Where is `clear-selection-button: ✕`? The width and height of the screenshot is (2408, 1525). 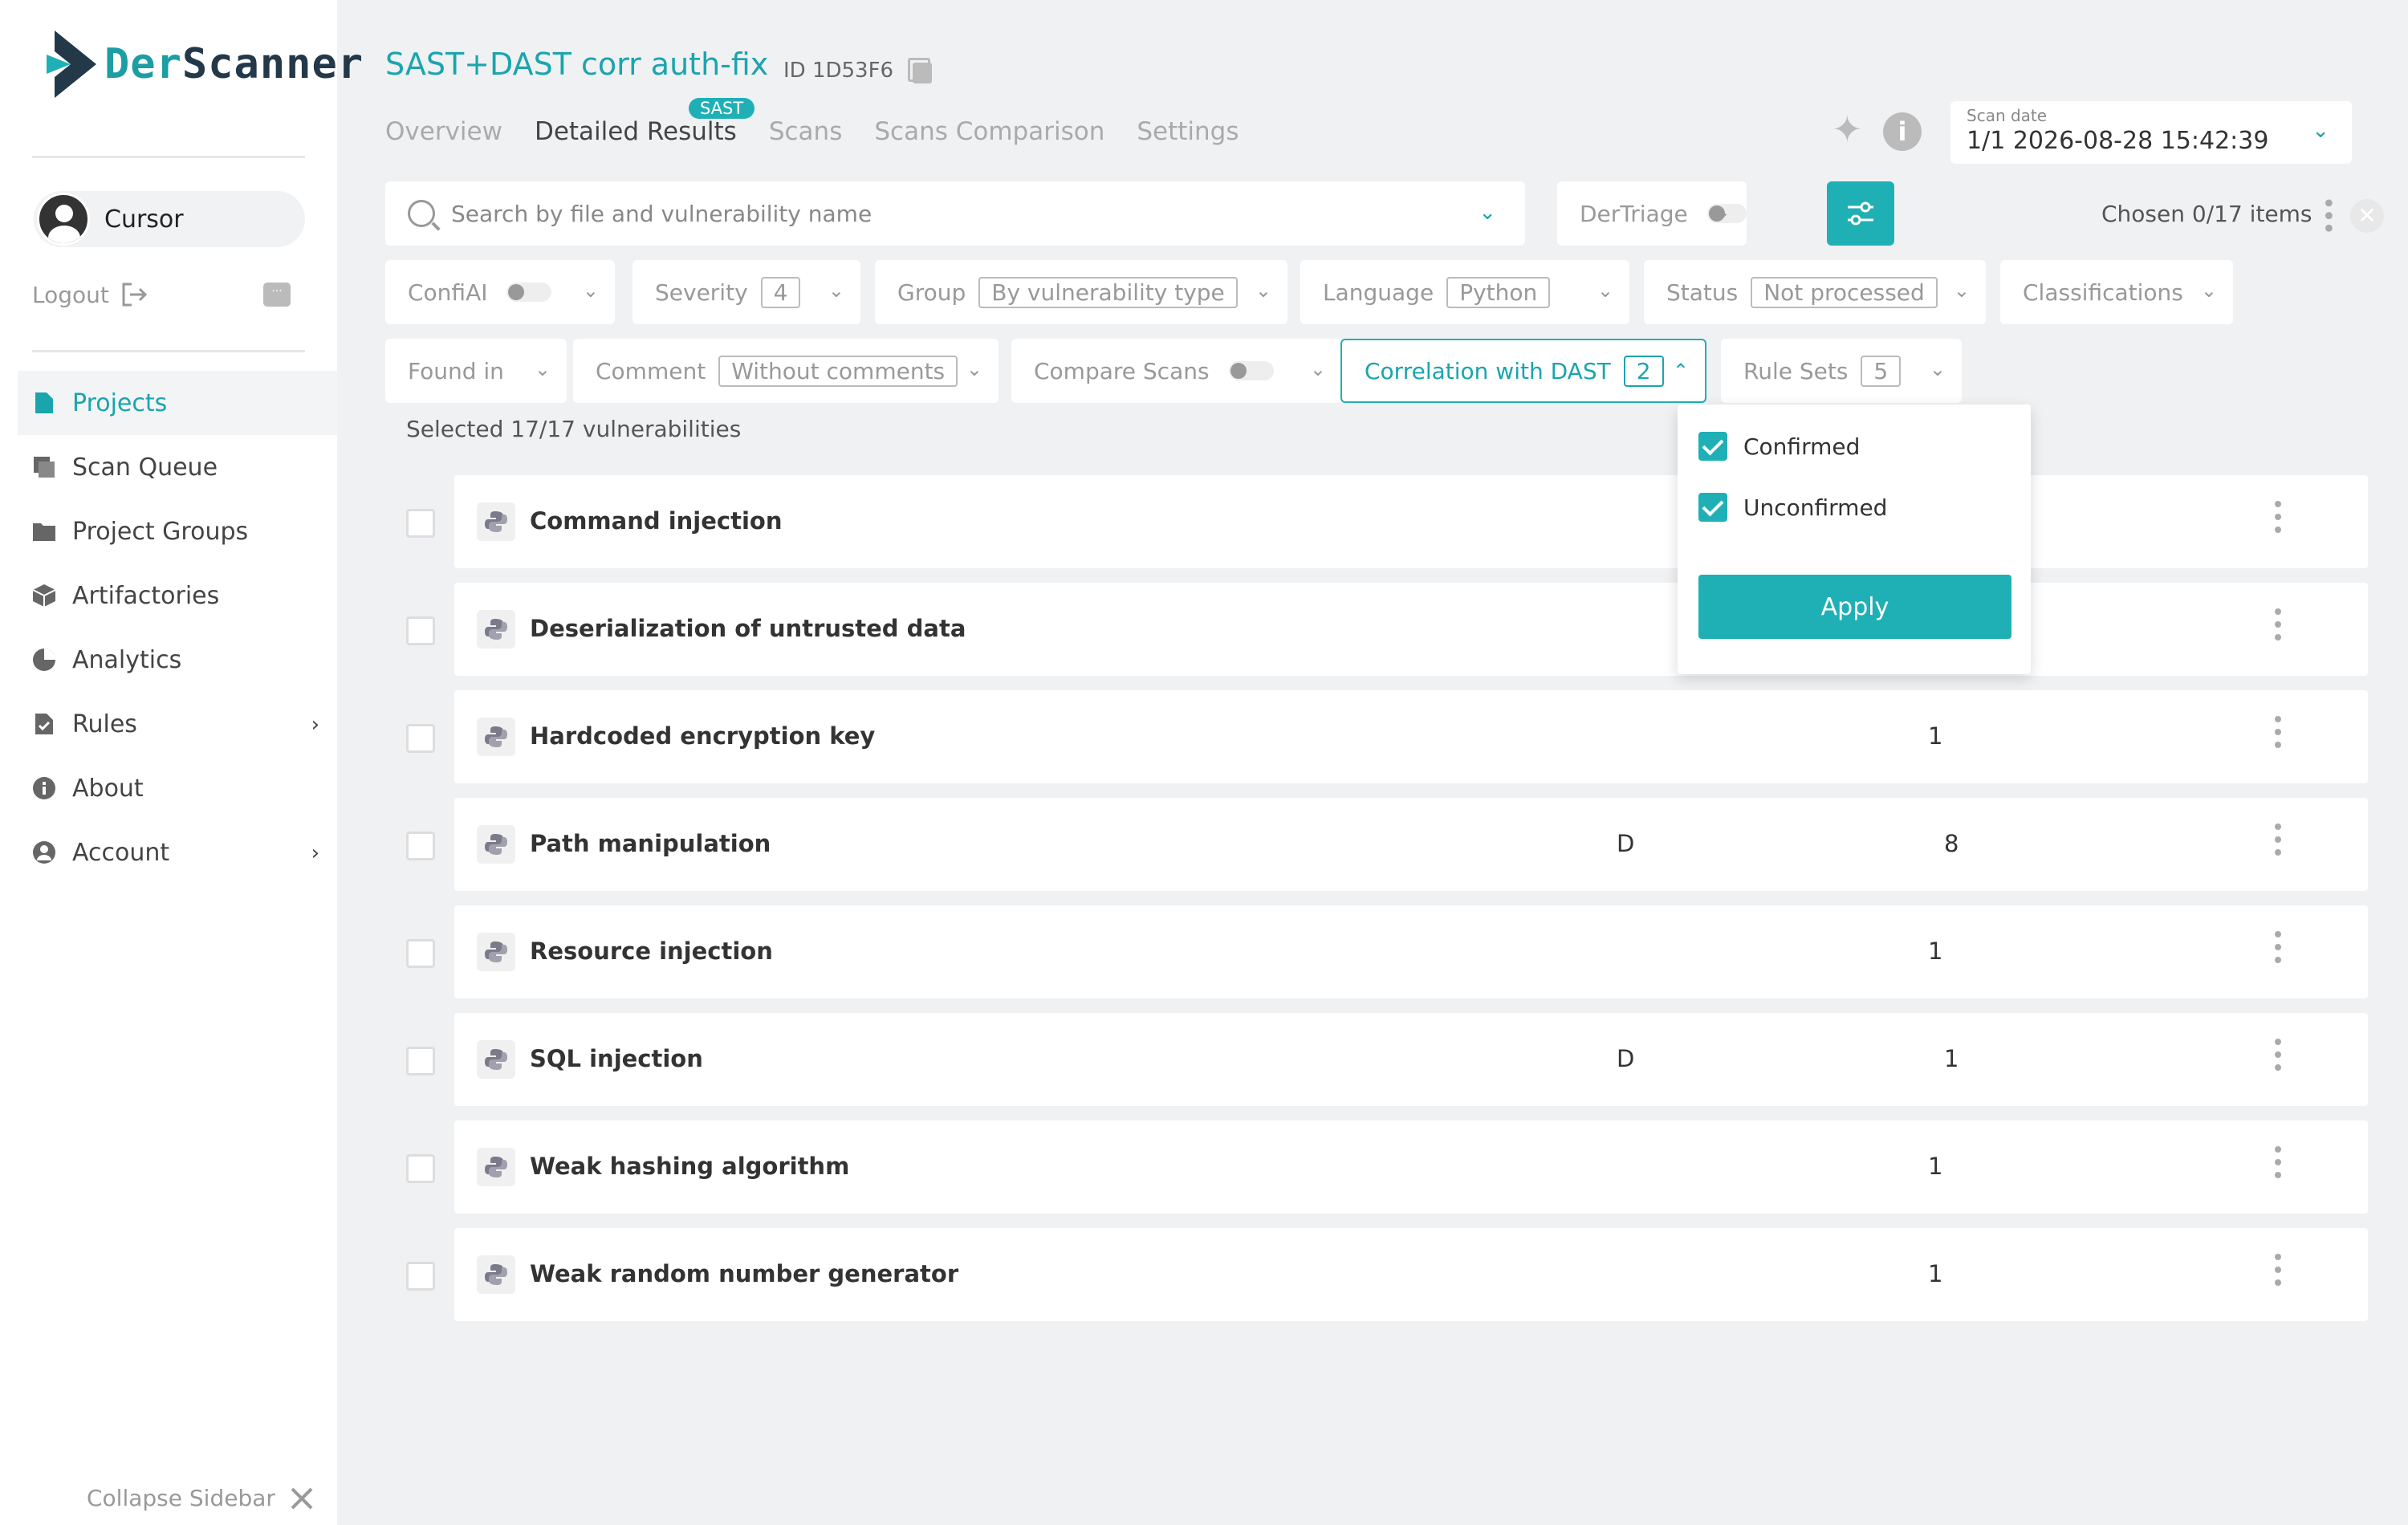 clear-selection-button: ✕ is located at coordinates (2367, 216).